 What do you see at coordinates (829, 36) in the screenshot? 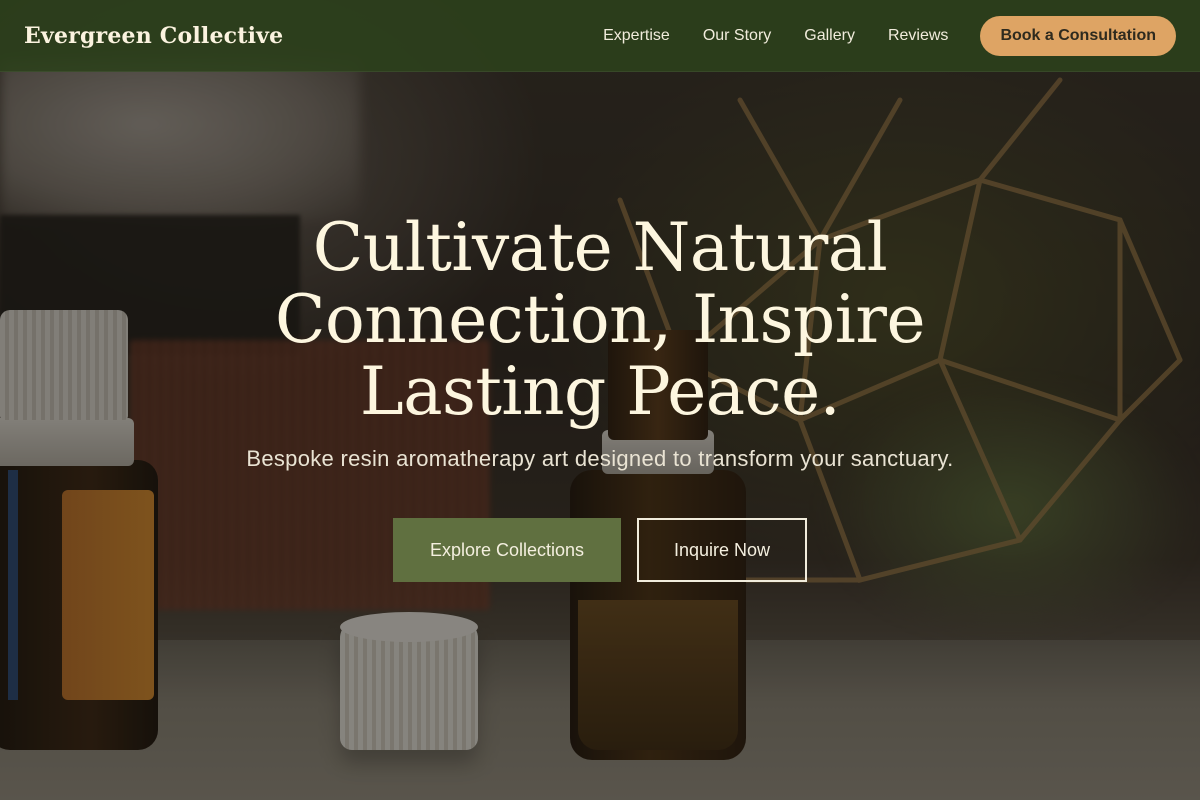
I see `nav-link-gallery: Gallery` at bounding box center [829, 36].